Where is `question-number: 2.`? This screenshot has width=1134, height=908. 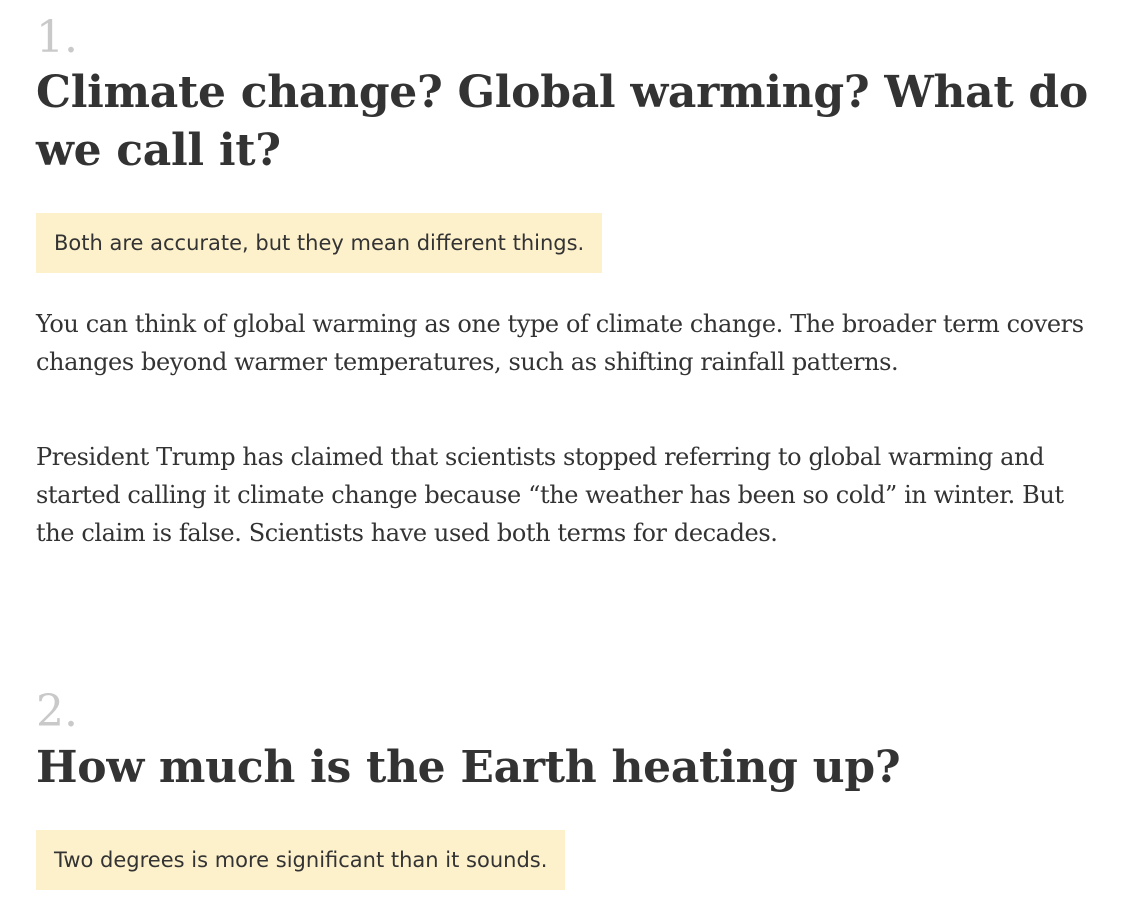
question-number: 2. is located at coordinates (57, 711).